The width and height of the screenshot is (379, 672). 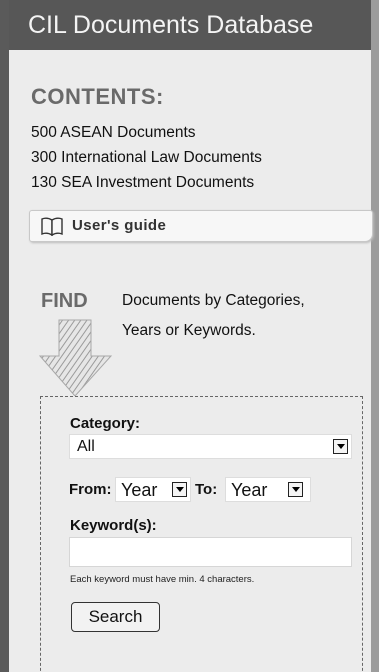 What do you see at coordinates (113, 132) in the screenshot?
I see `contents-item: 500 ASEAN Documents` at bounding box center [113, 132].